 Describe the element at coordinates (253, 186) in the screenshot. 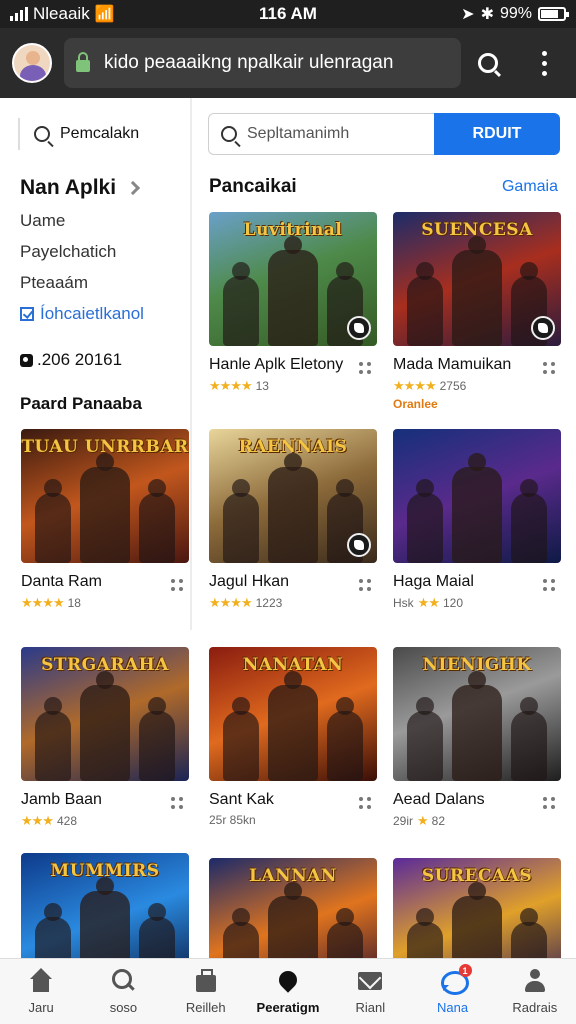

I see `section-title: Pancaikai` at that location.